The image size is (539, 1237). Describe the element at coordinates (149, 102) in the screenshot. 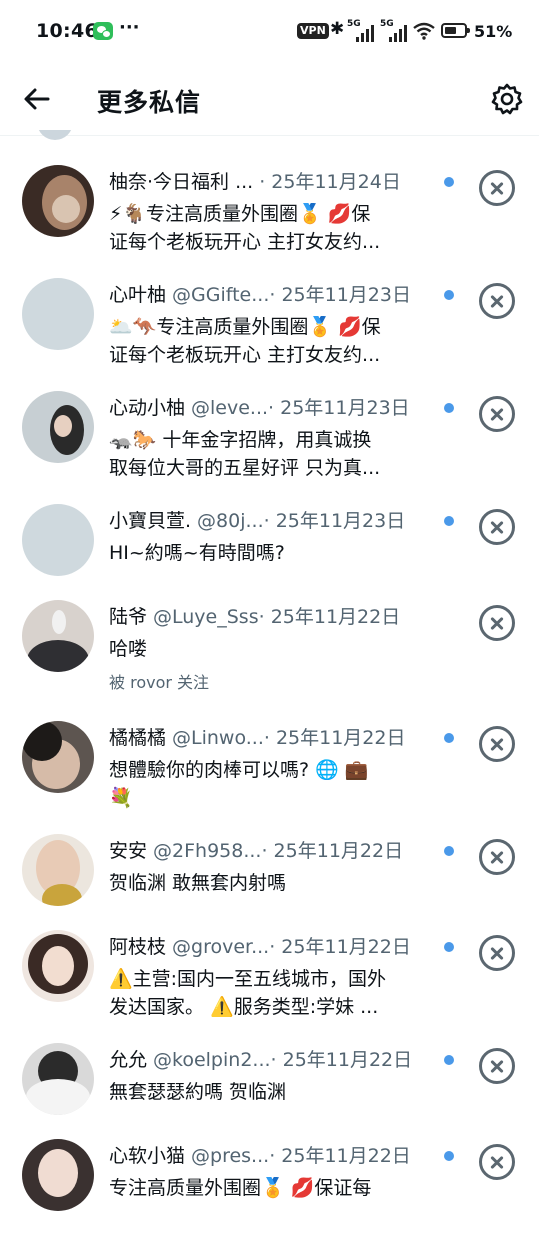

I see `page-title: 更多私信` at that location.